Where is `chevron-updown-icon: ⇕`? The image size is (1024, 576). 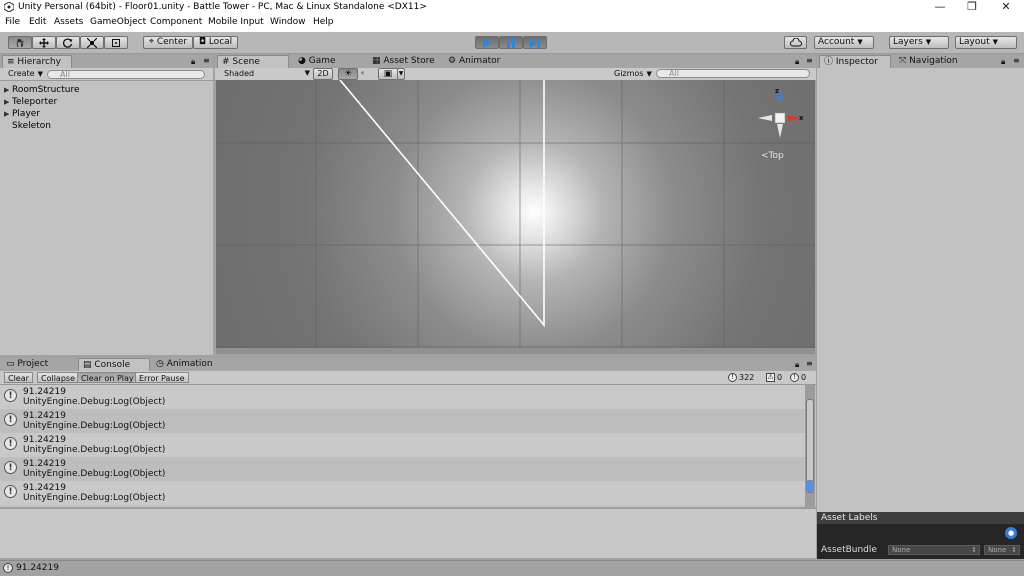 chevron-updown-icon: ⇕ is located at coordinates (974, 550).